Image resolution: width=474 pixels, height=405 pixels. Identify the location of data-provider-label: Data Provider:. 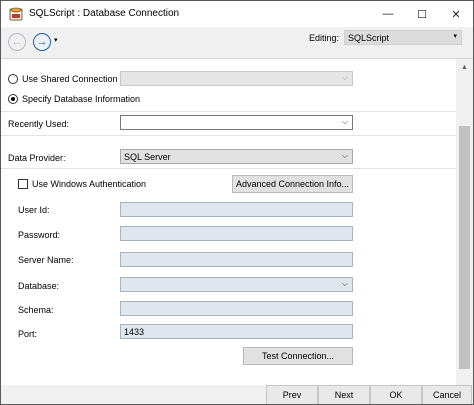
(37, 158).